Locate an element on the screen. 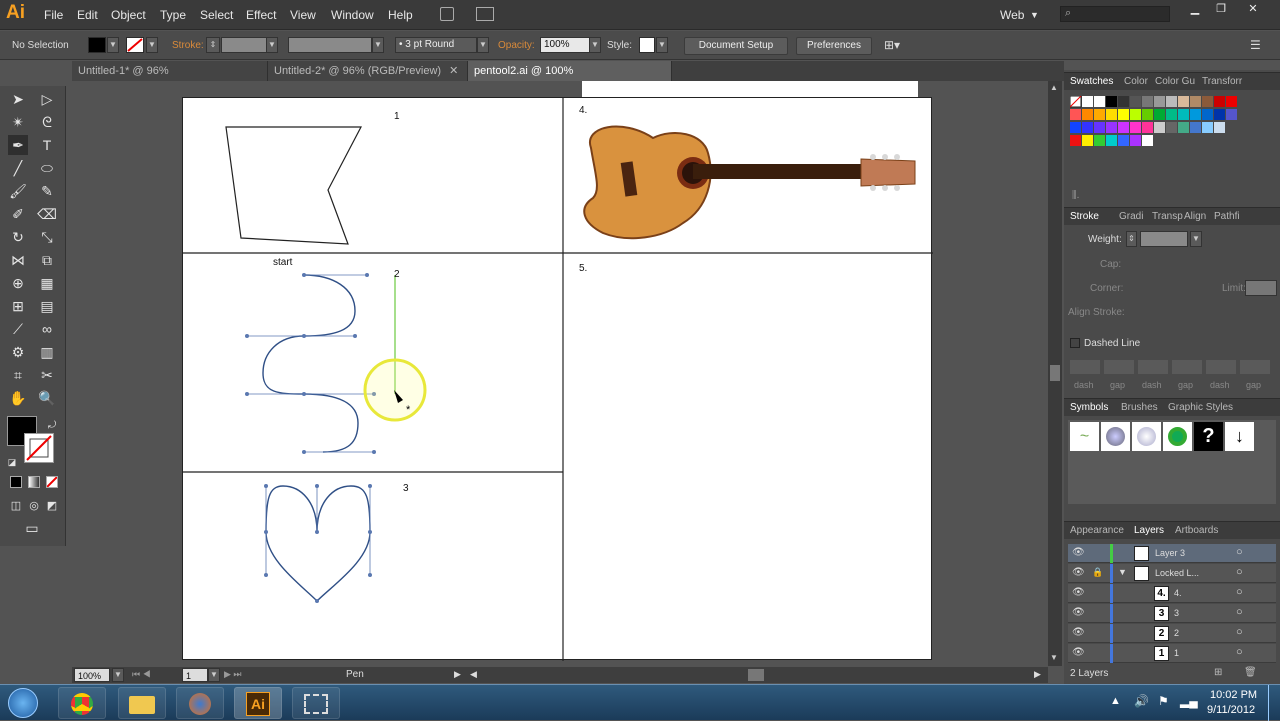 The image size is (1280, 721). tab-symbols: Symbols is located at coordinates (1089, 407).